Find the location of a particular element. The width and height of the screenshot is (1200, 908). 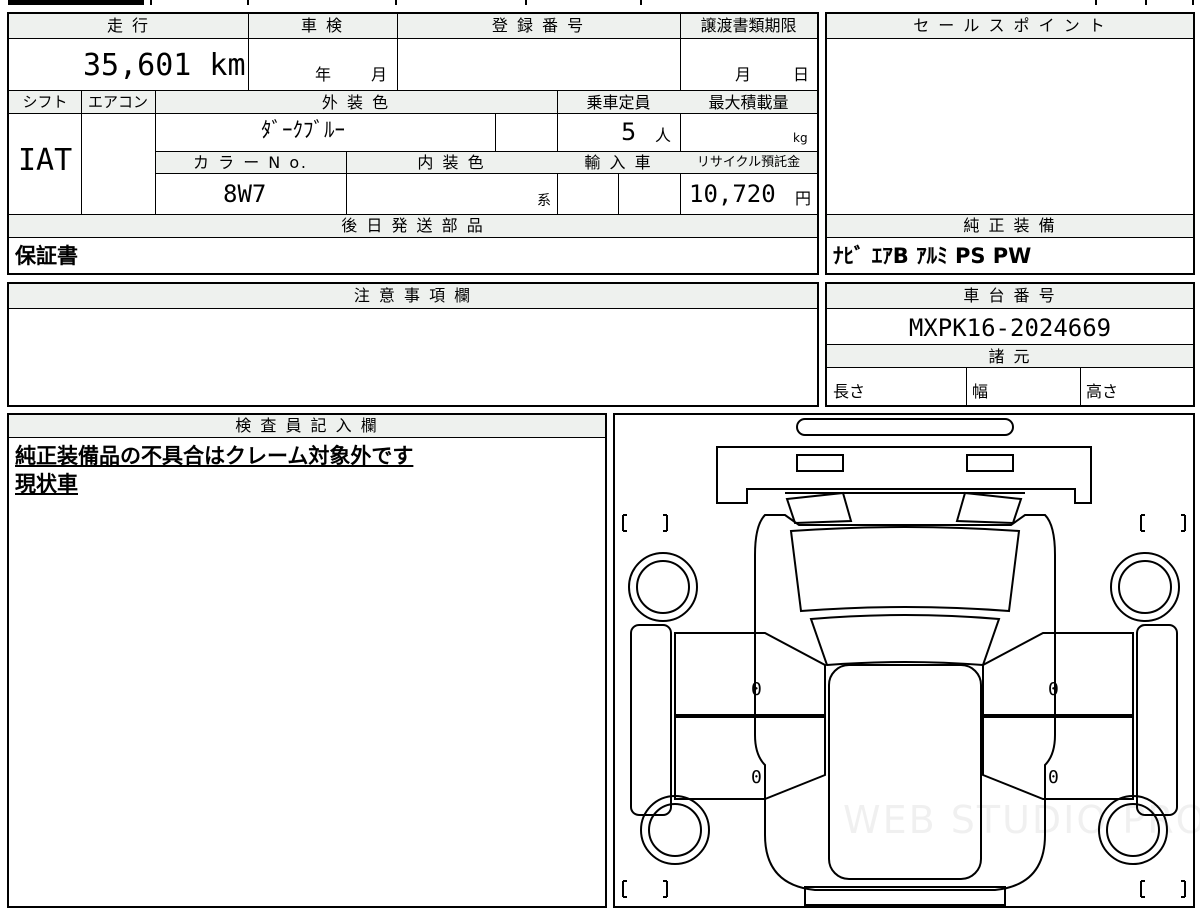

chassis-box: 車 台 番 号 MXPK16-2024669 諸 元 長さ 幅 高さ is located at coordinates (1010, 344).